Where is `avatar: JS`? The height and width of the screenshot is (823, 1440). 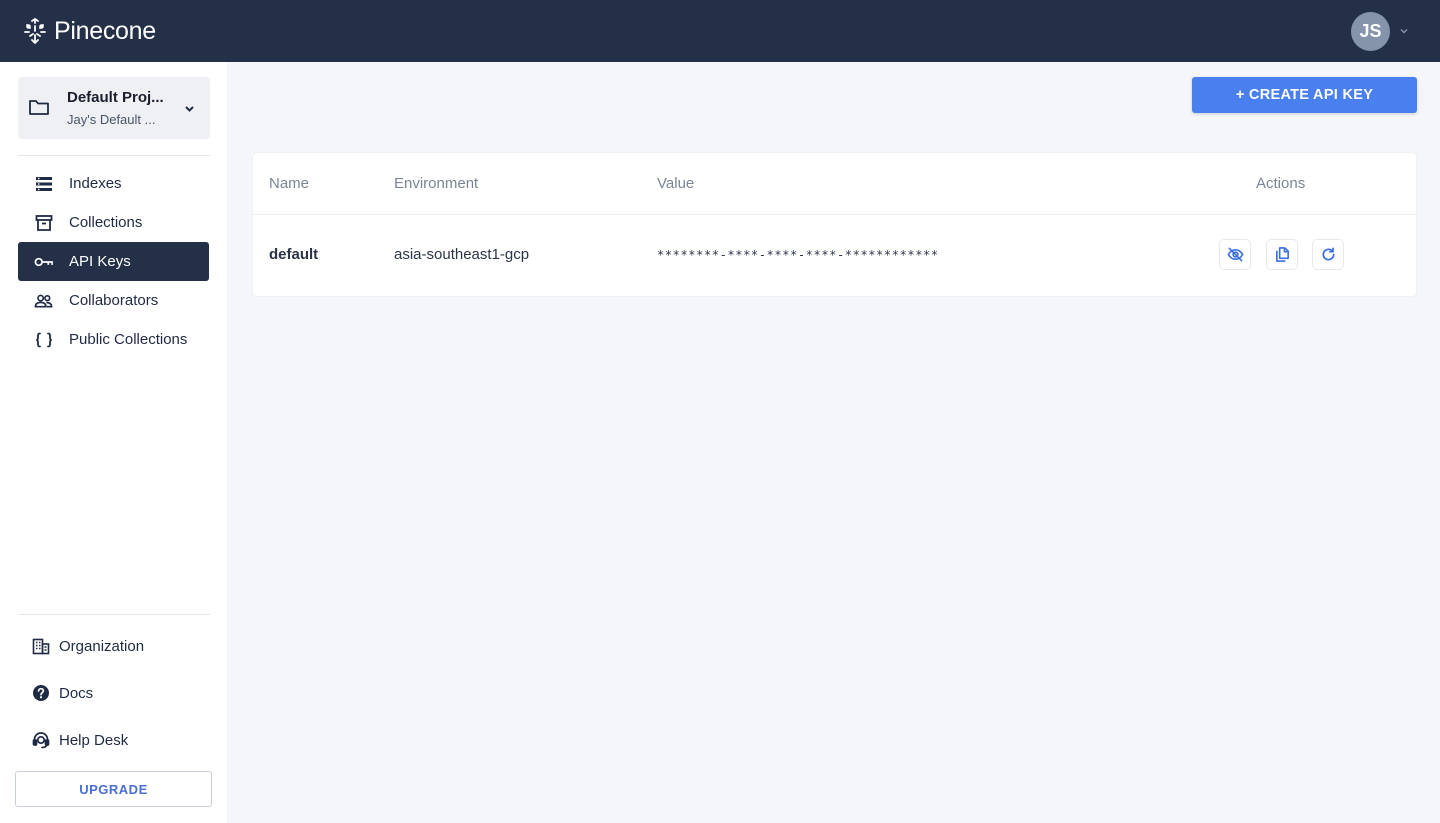 avatar: JS is located at coordinates (1370, 31).